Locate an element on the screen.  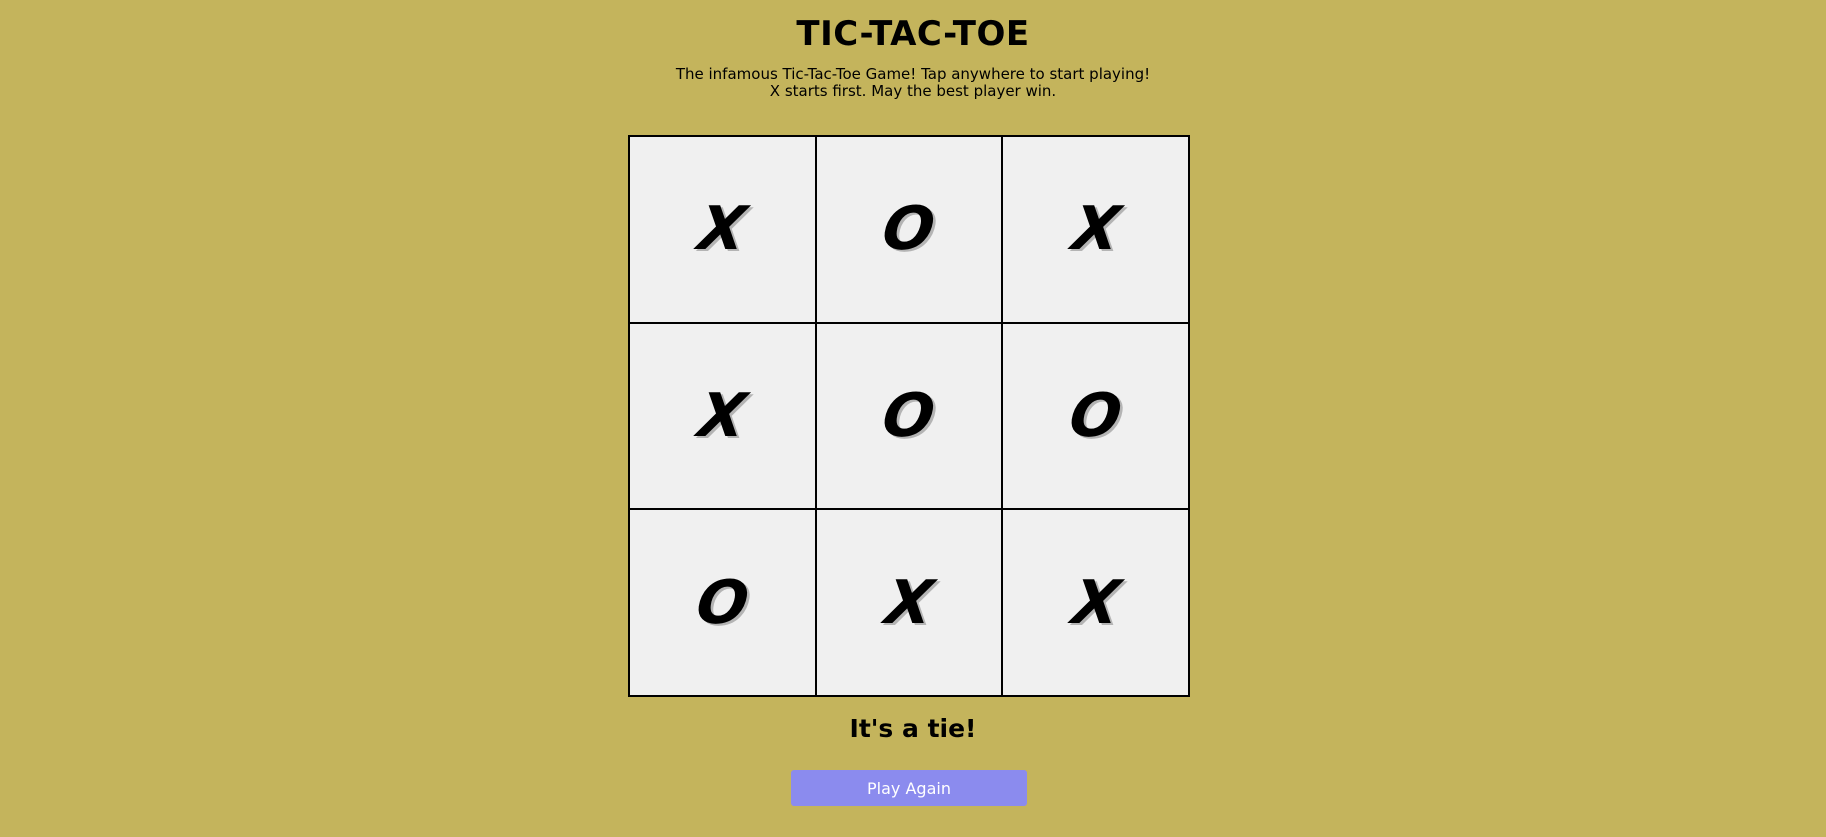
page-title: TIC-TAC-TOE is located at coordinates (913, 34).